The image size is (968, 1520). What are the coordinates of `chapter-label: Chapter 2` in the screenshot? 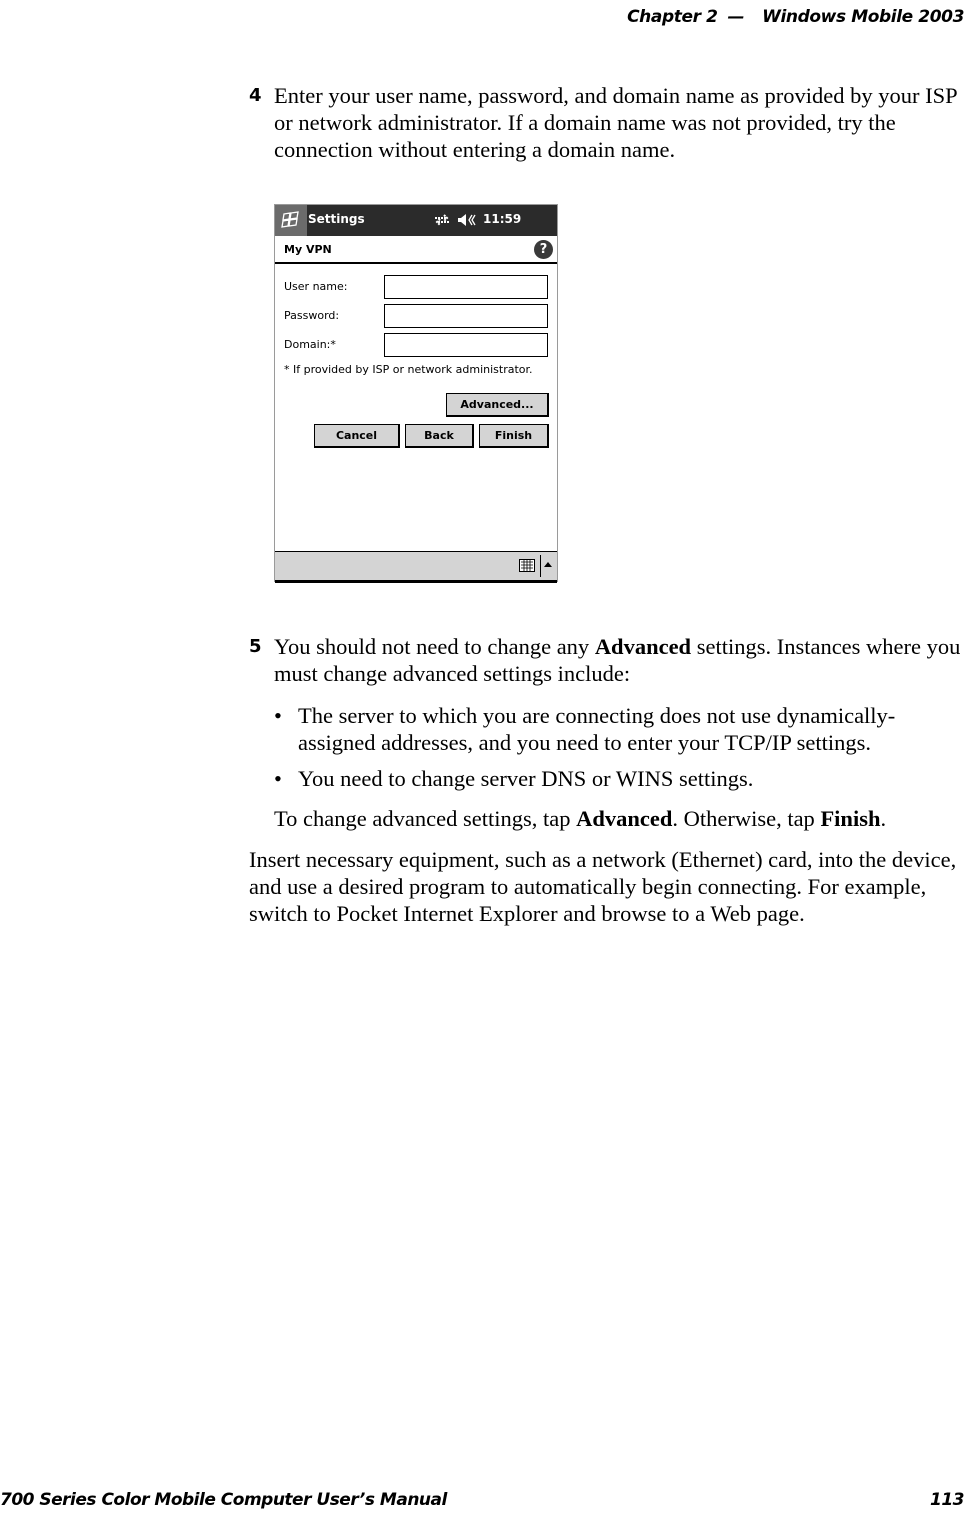 It's located at (672, 17).